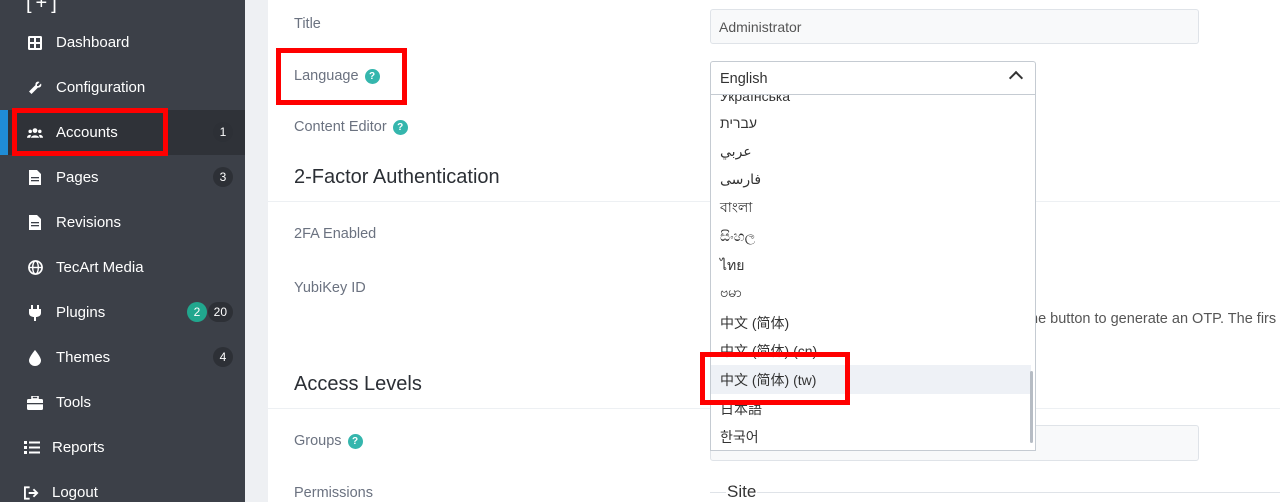  I want to click on sidebar-item-reports: Reports, so click(122, 447).